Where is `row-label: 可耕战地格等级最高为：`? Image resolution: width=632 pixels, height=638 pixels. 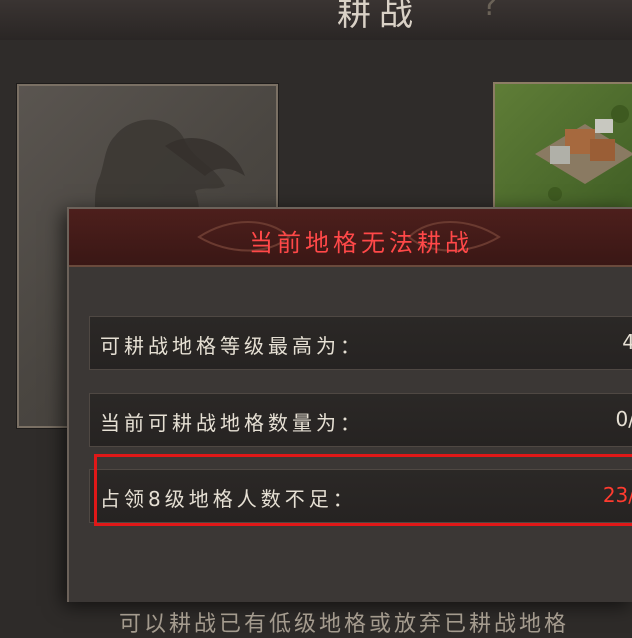 row-label: 可耕战地格等级最高为： is located at coordinates (232, 346).